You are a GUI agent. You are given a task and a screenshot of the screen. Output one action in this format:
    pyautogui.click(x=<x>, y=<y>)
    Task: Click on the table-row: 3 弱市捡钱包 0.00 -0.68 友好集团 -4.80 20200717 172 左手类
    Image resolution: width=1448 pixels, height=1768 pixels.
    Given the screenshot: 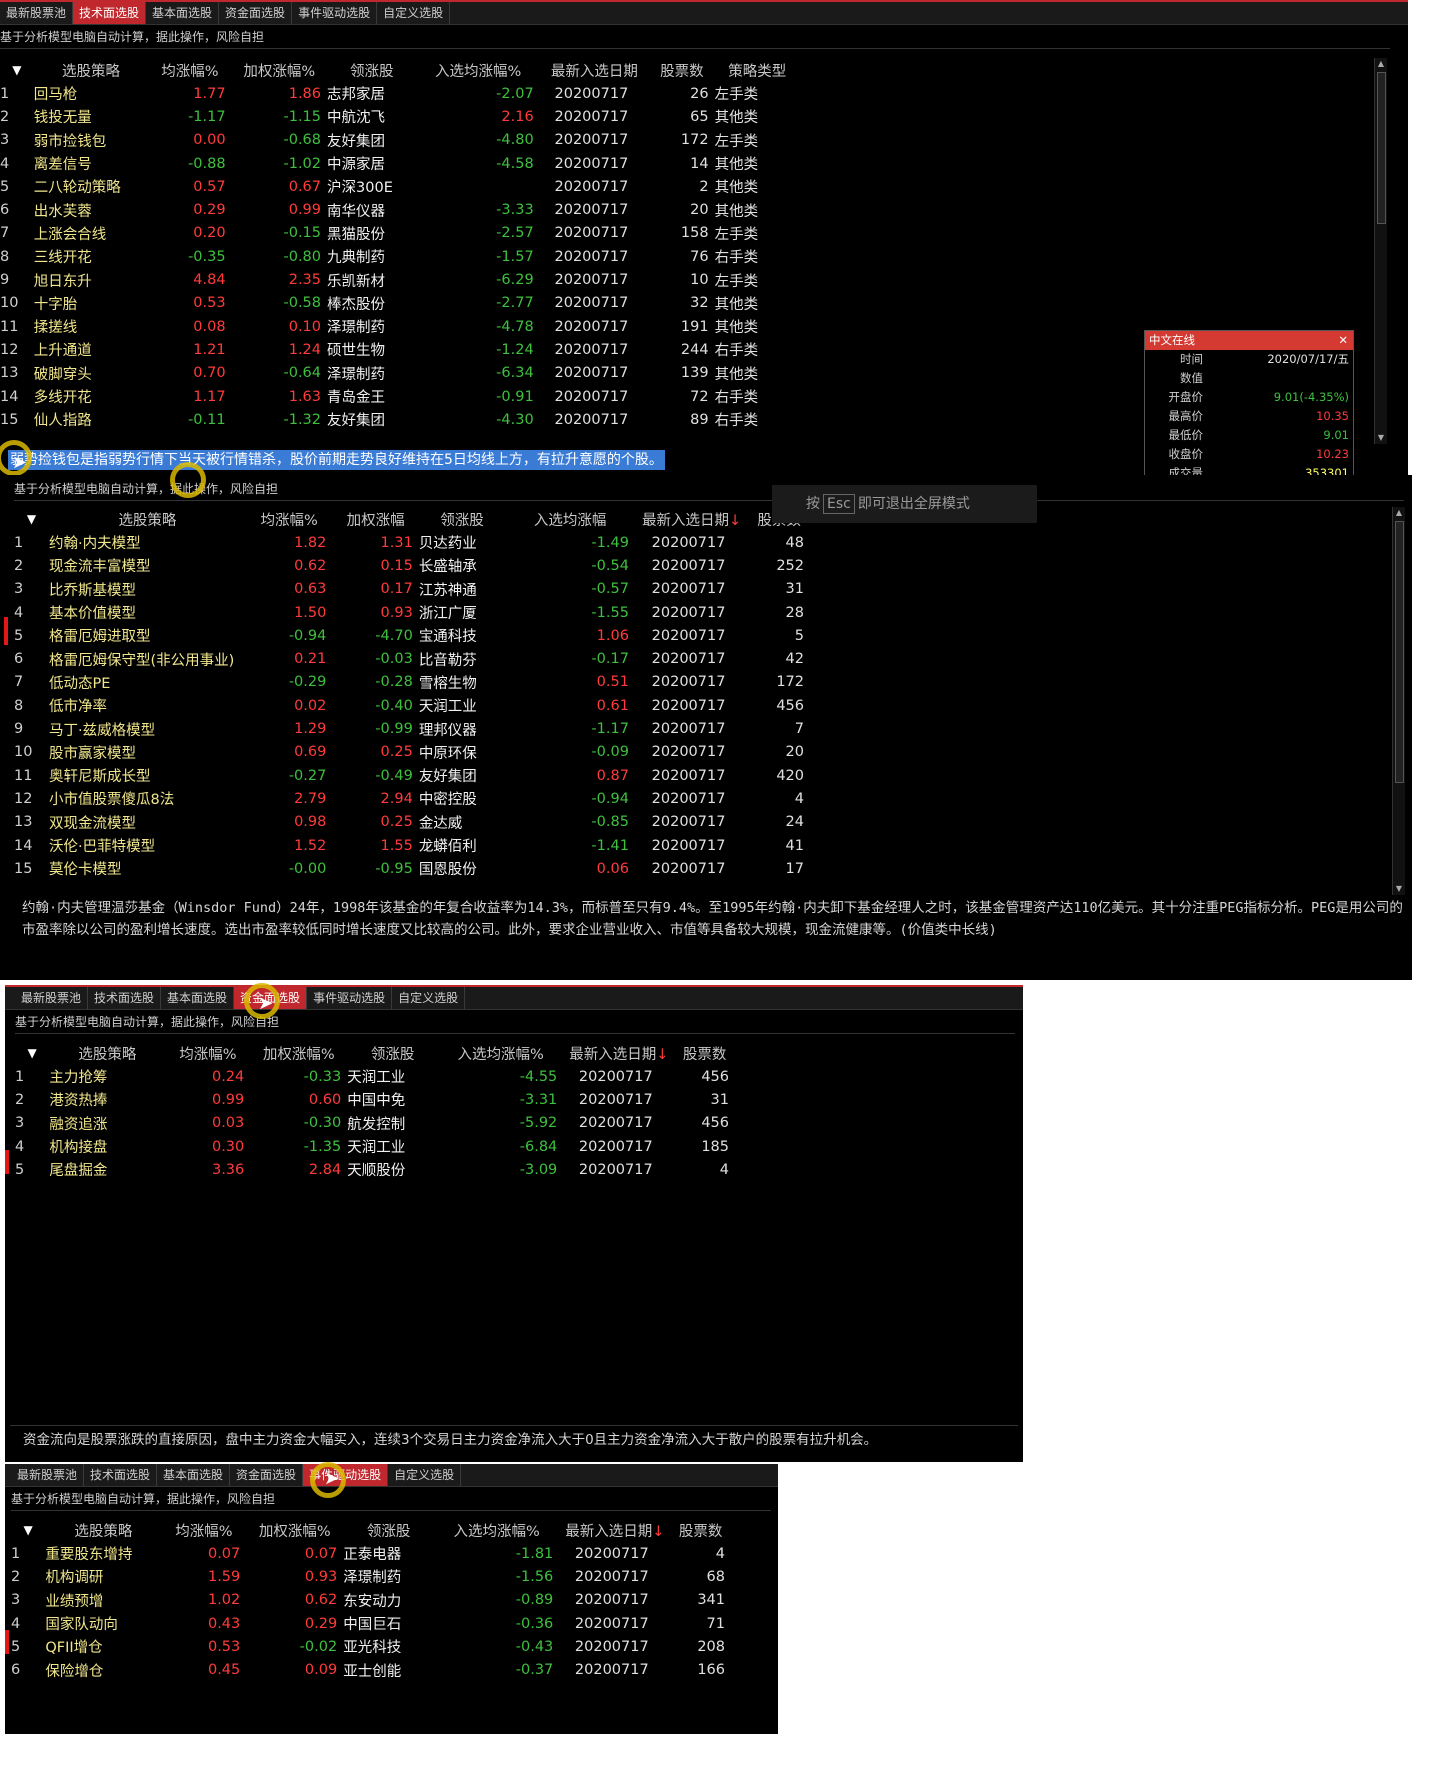 What is the action you would take?
    pyautogui.click(x=400, y=140)
    